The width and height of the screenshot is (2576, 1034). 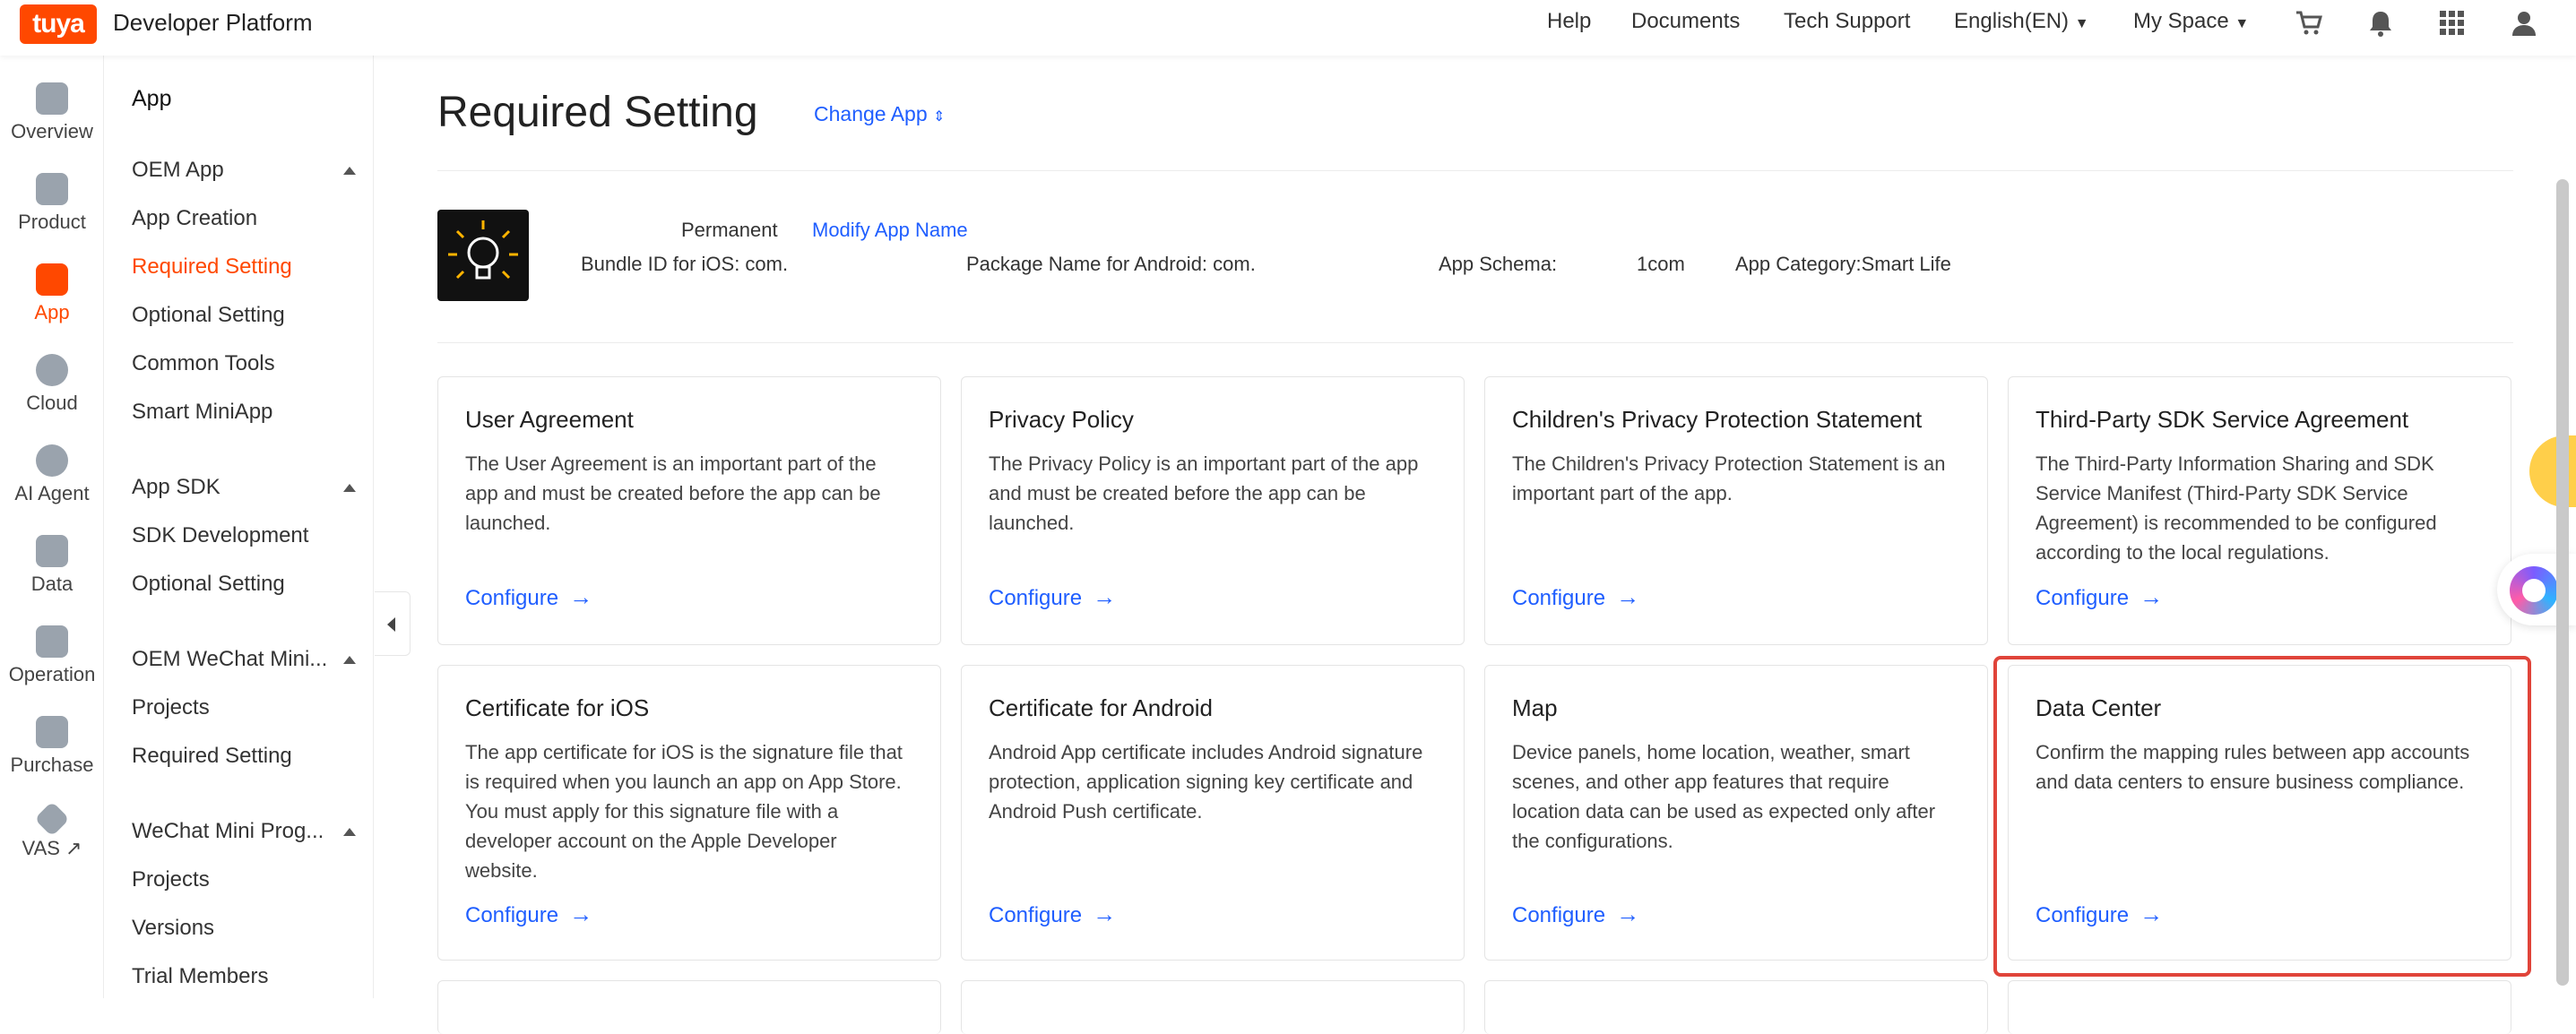 I want to click on purchase-icon, so click(x=52, y=732).